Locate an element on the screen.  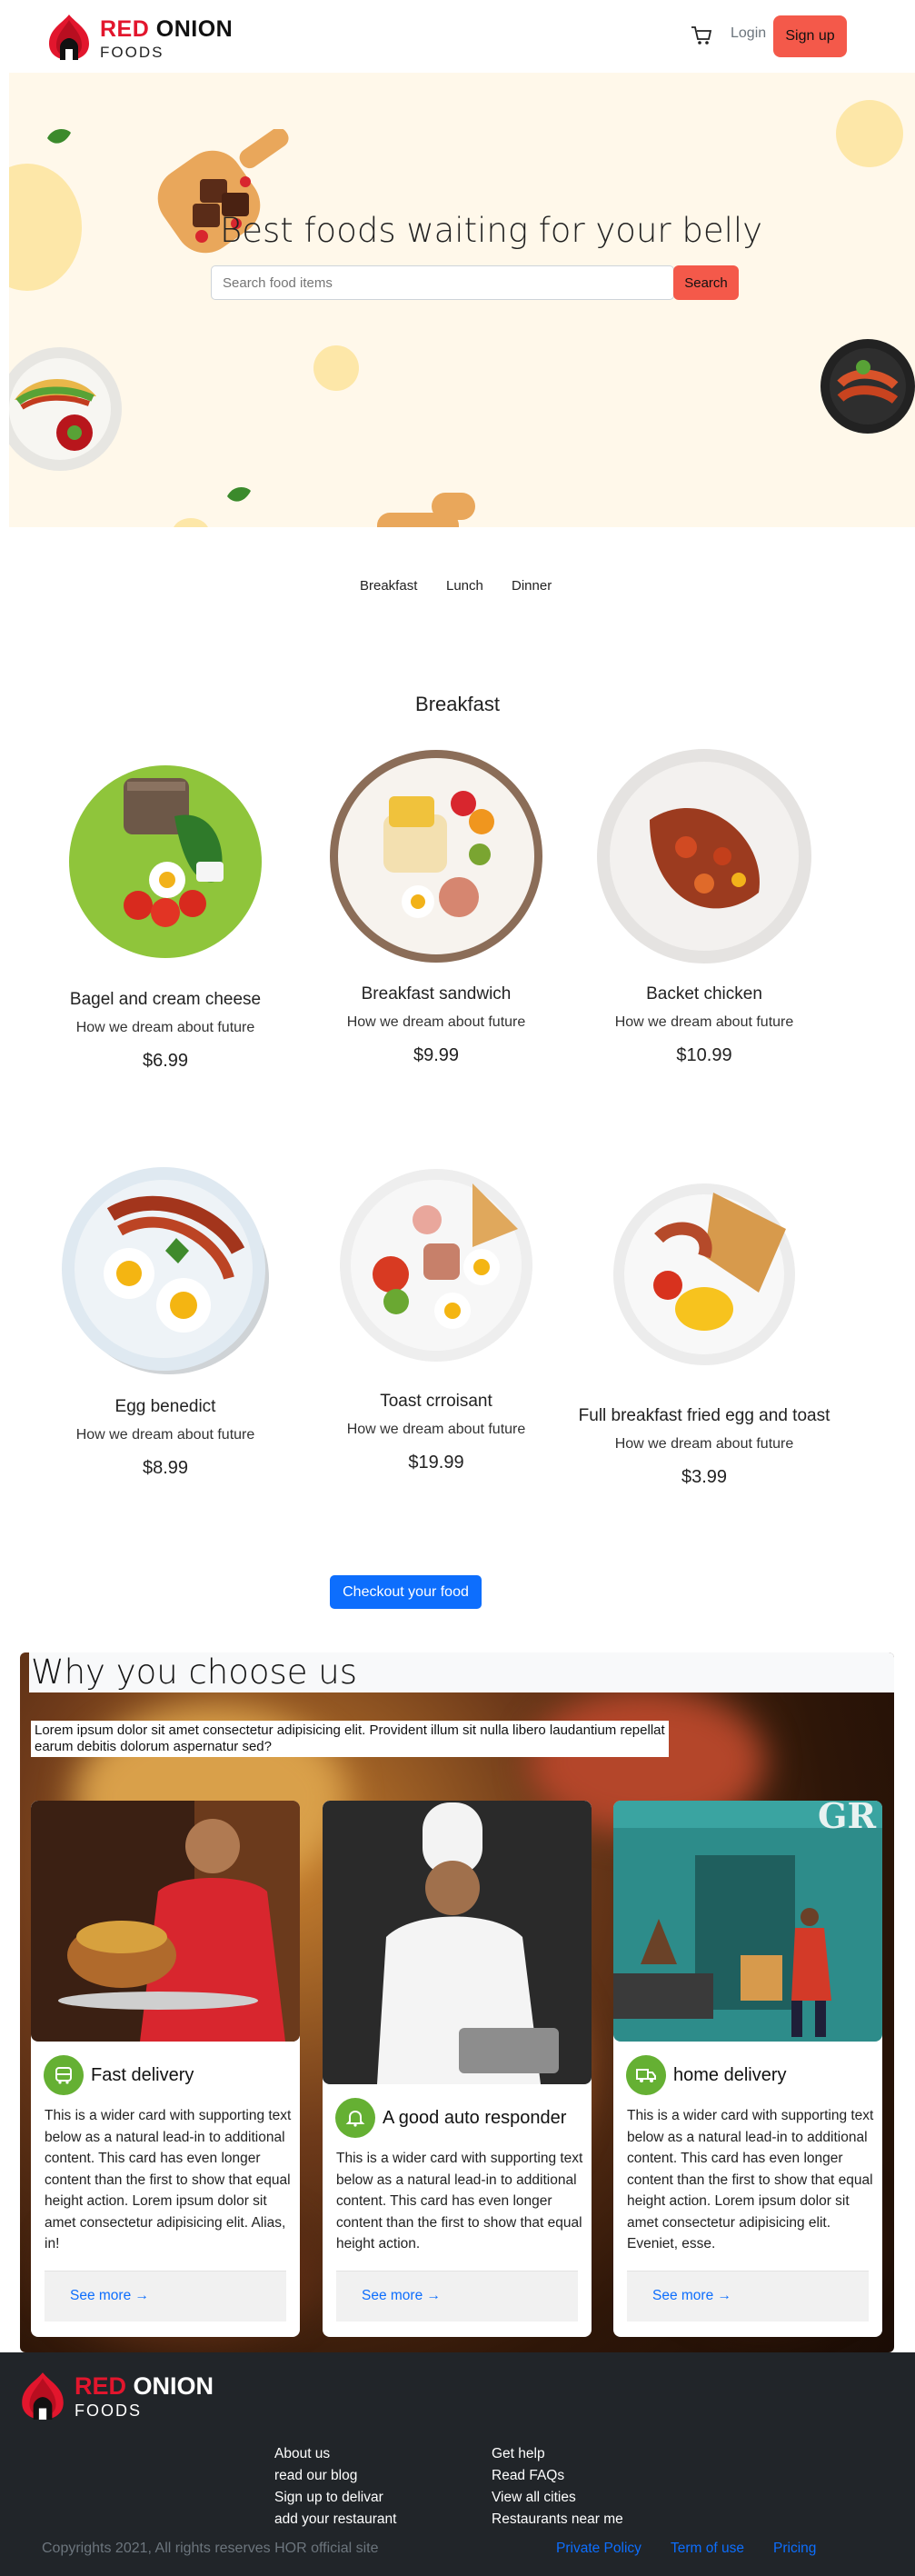
taco-plate-image is located at coordinates (65, 409).